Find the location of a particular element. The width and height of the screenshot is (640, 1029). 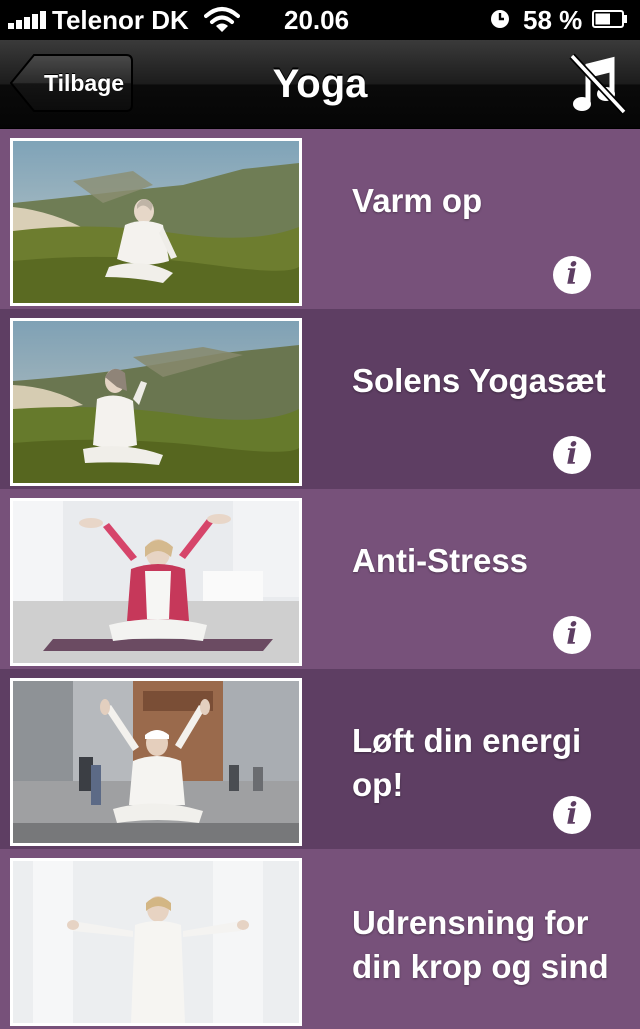

back-button-label: Tilbage is located at coordinates (84, 83).